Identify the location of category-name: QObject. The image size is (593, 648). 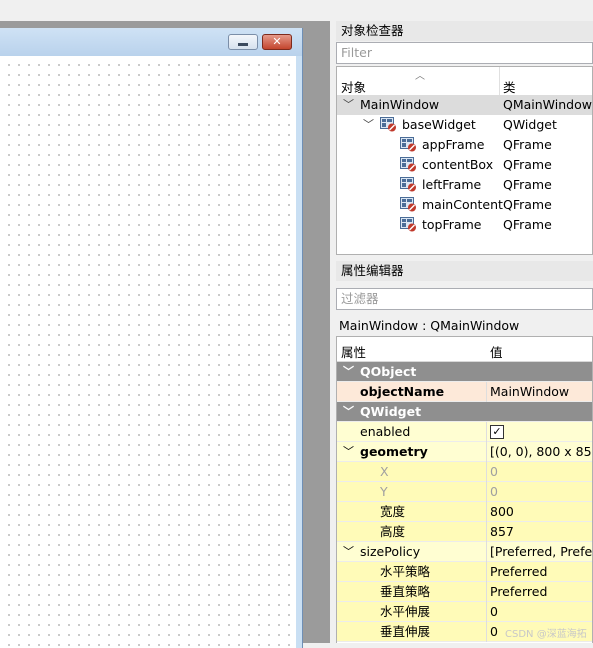
(388, 371).